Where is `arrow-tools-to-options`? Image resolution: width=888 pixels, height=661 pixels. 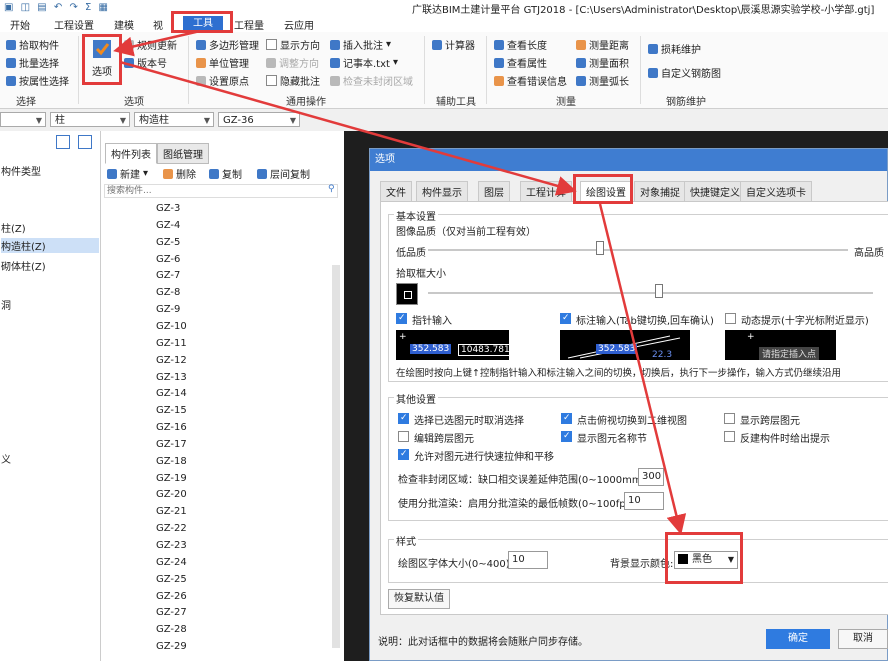
arrow-tools-to-options is located at coordinates (157, 43).